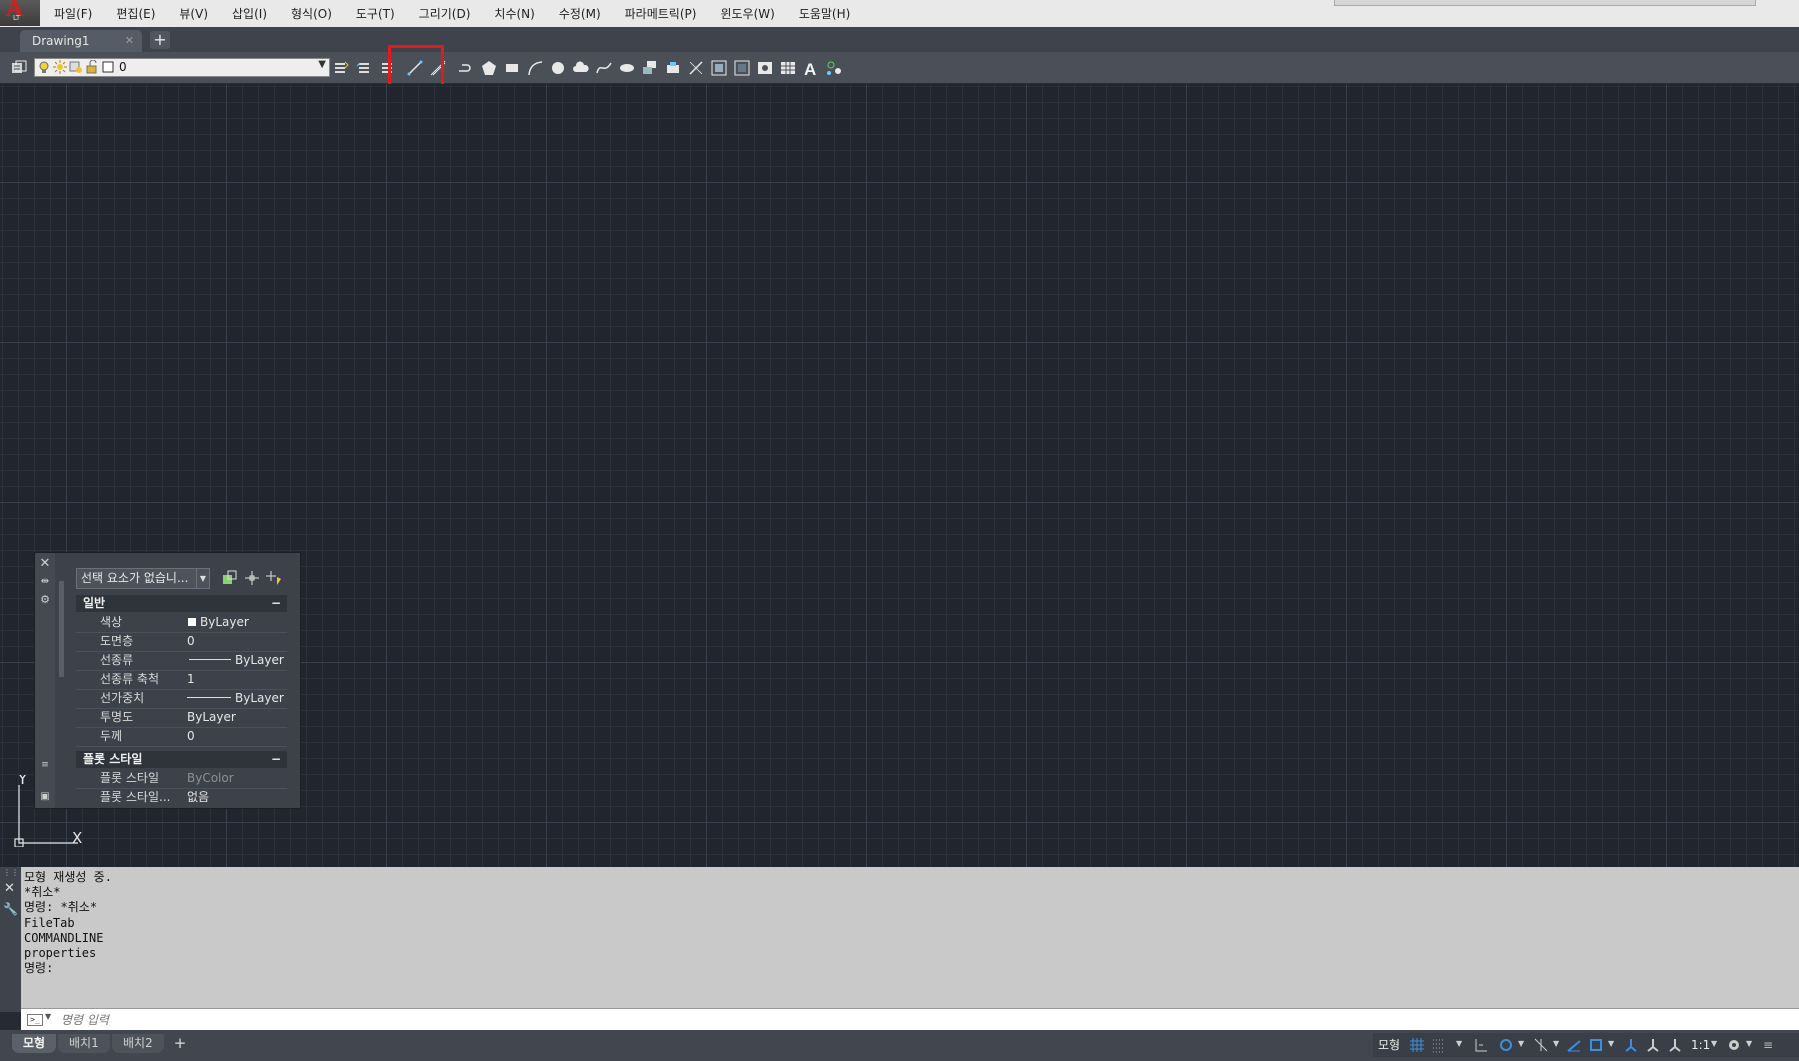  What do you see at coordinates (696, 68) in the screenshot?
I see `point-button` at bounding box center [696, 68].